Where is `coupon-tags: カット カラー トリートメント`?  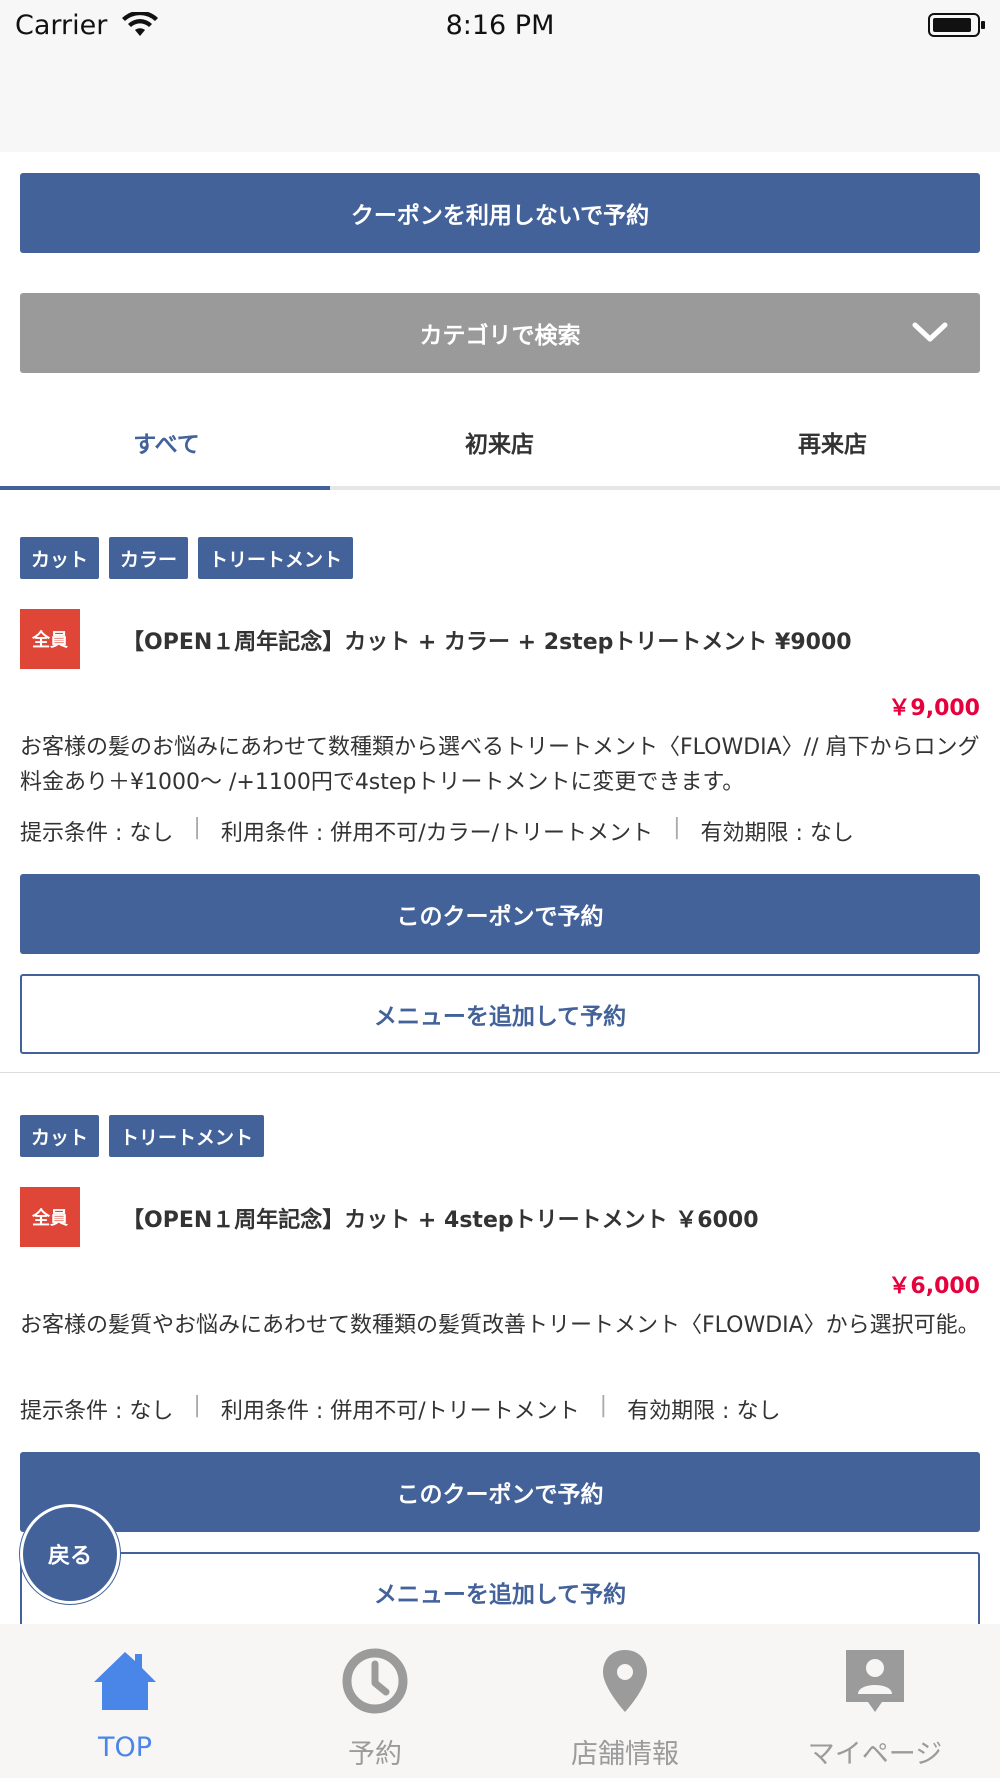 coupon-tags: カット カラー トリートメント is located at coordinates (187, 558).